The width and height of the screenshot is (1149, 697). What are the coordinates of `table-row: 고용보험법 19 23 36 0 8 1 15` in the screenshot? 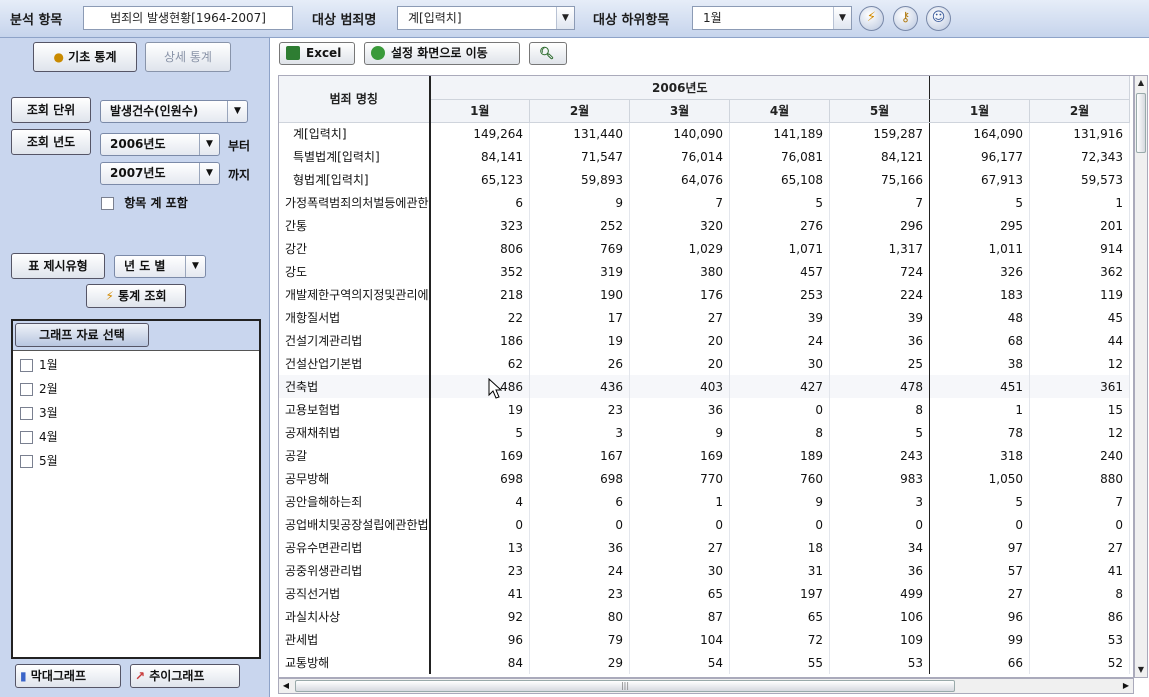 It's located at (705, 409).